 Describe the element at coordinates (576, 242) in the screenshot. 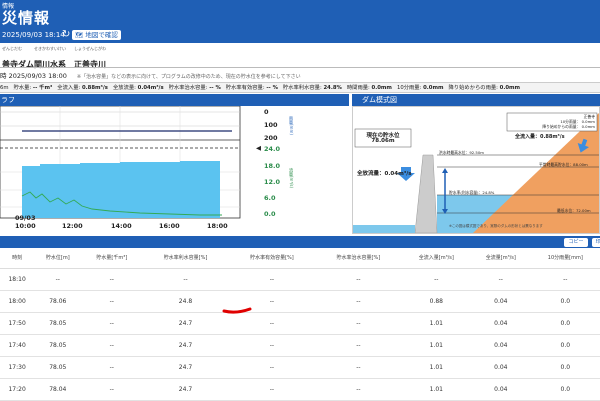

I see `copy-button: コピー` at that location.